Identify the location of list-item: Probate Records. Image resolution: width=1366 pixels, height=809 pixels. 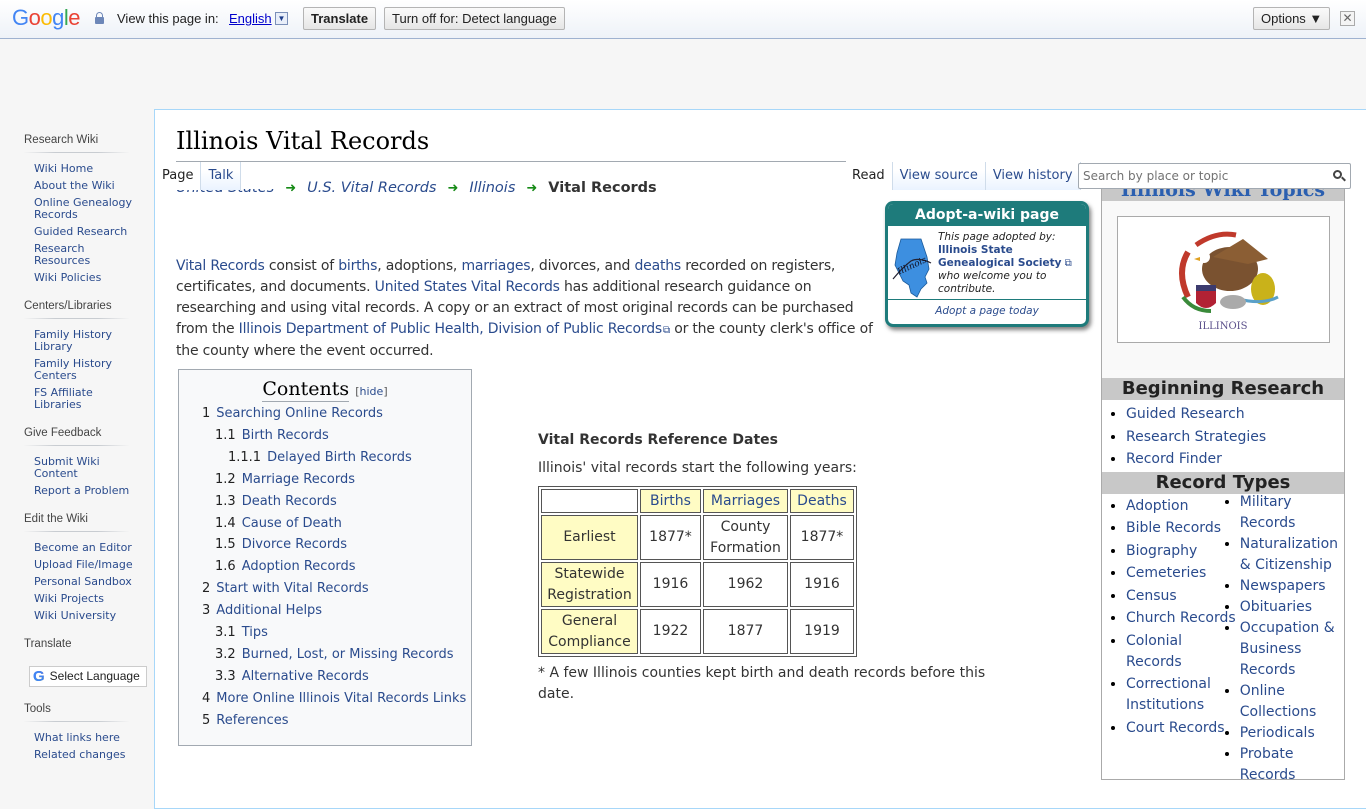
(1292, 765).